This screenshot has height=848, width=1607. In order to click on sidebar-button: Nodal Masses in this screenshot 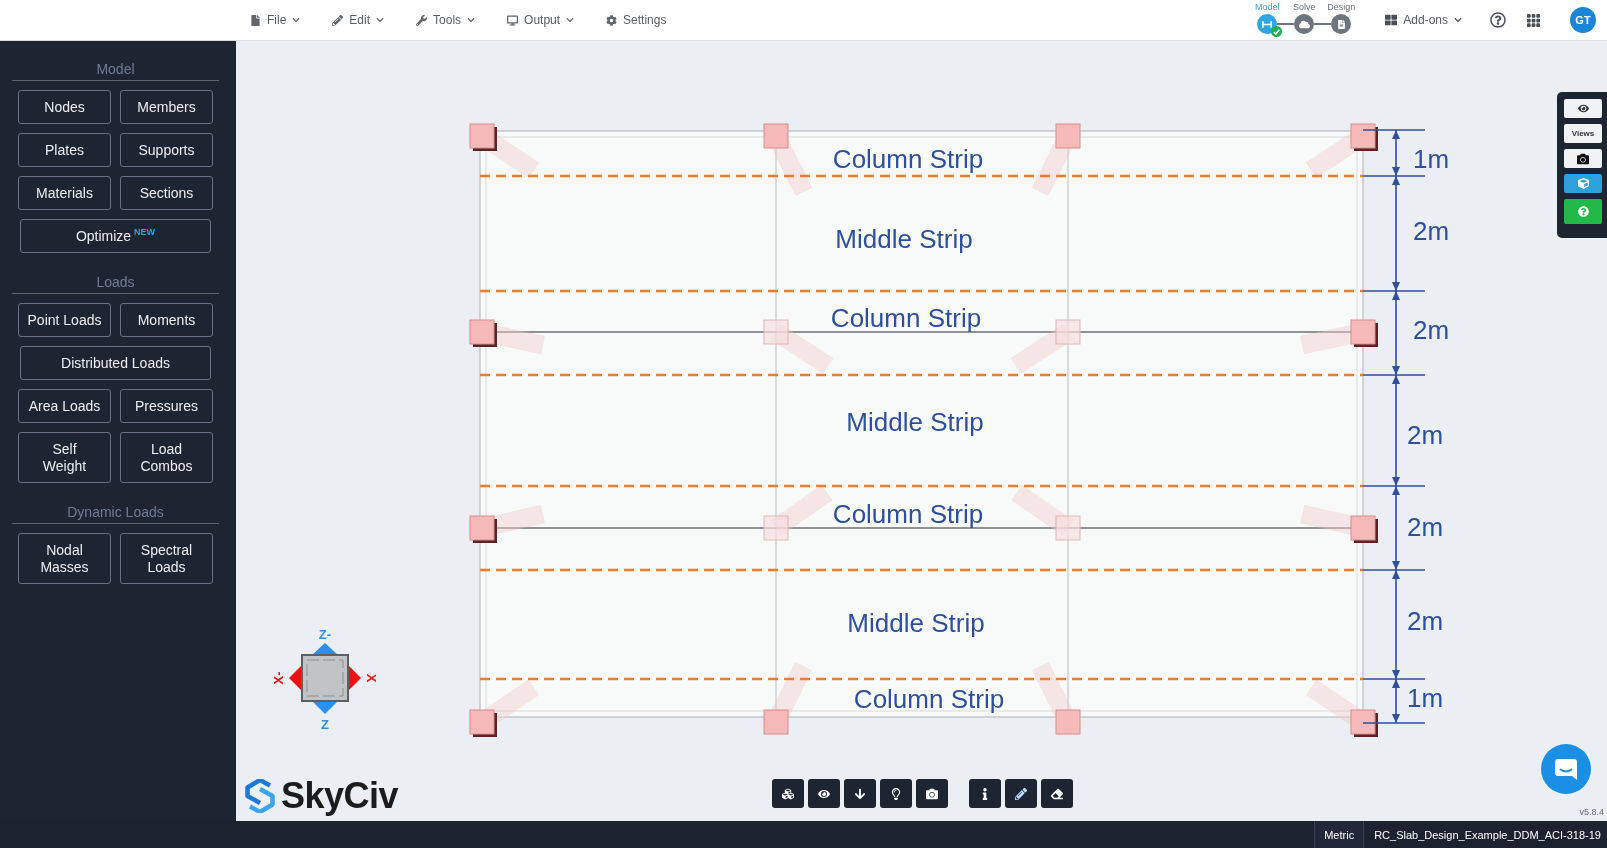, I will do `click(64, 558)`.